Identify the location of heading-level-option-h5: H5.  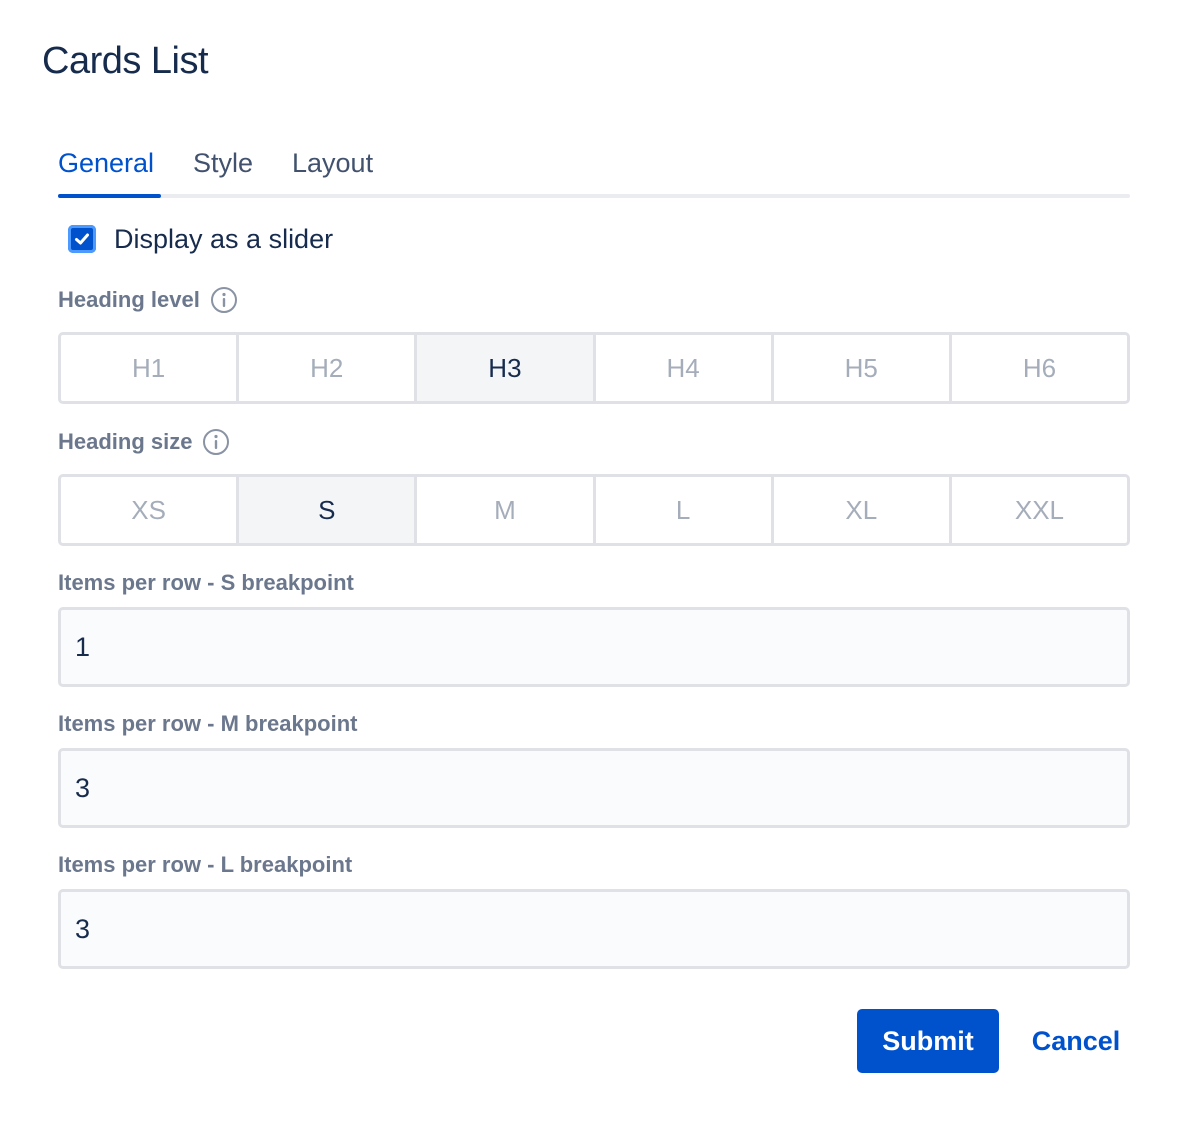
(863, 368).